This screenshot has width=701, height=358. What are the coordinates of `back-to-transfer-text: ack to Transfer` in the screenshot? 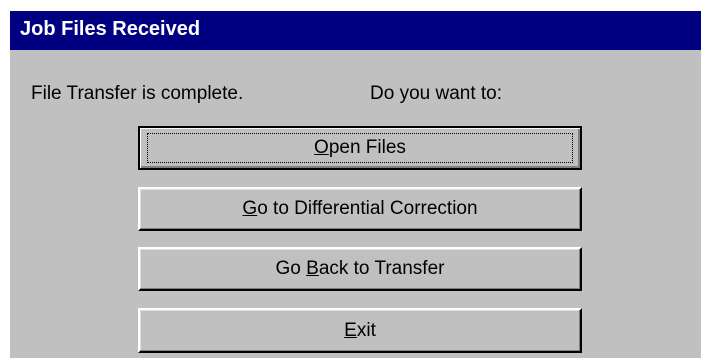 It's located at (381, 268).